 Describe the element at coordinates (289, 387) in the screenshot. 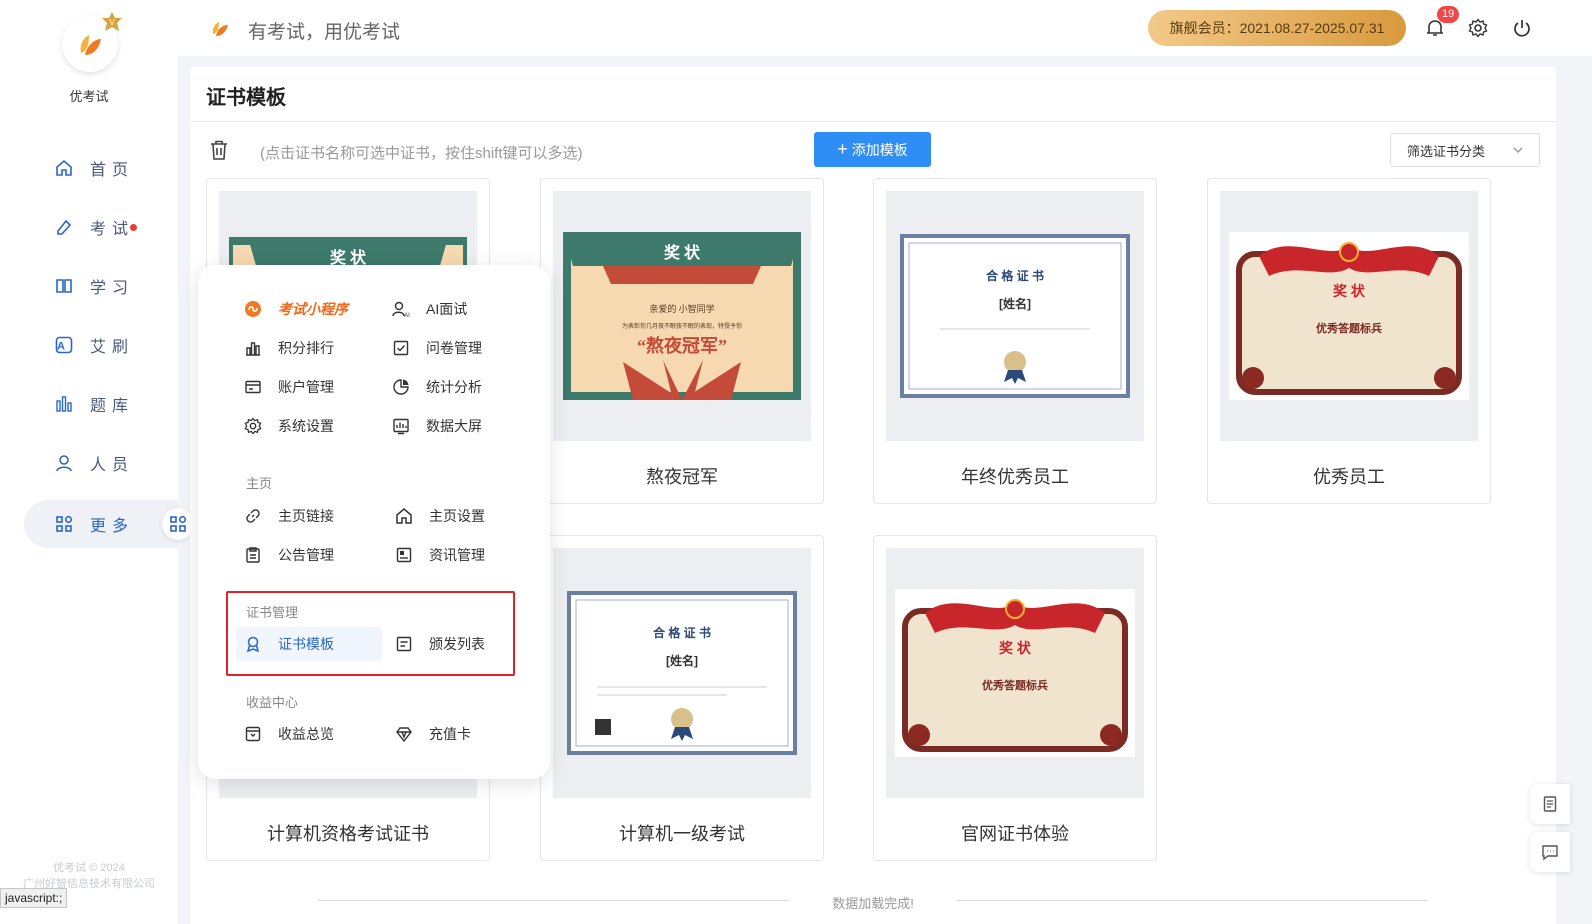

I see `menu-item-account: 账户管理` at that location.